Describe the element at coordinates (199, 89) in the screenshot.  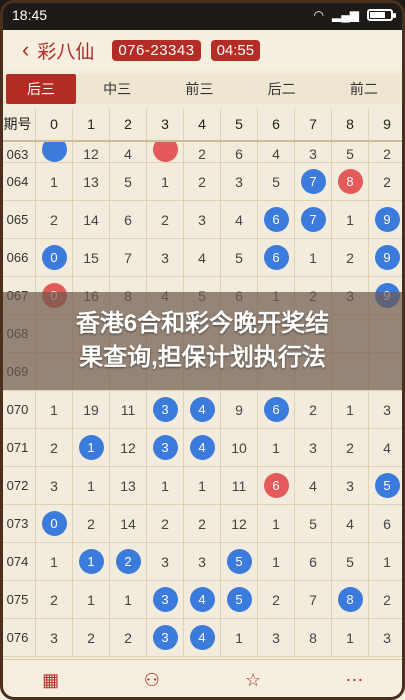
I see `tab-qian-san: 前三` at that location.